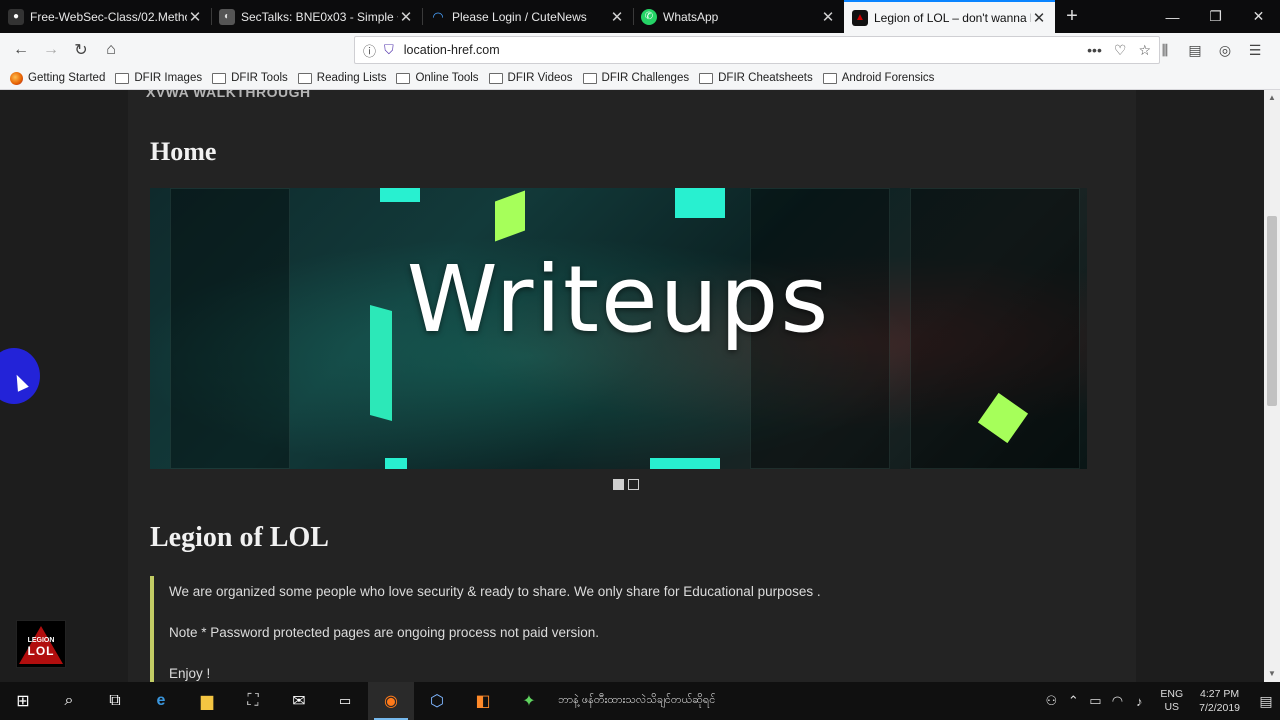 The height and width of the screenshot is (720, 1280). Describe the element at coordinates (299, 701) in the screenshot. I see `mail-icon: ✉` at that location.